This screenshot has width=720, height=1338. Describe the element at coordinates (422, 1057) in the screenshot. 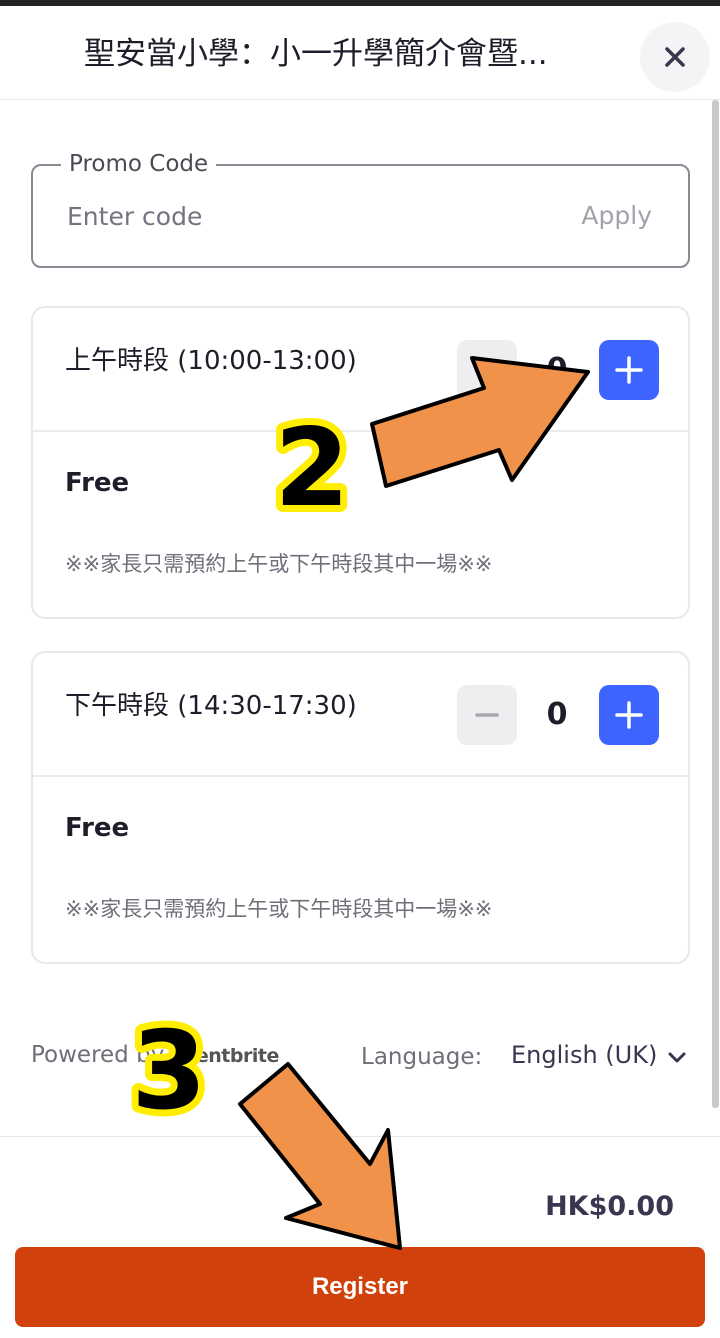

I see `language-label: Language:` at that location.